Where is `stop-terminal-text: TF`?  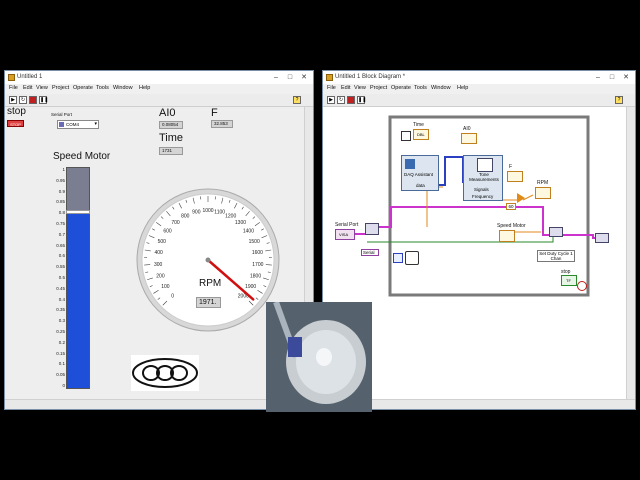 stop-terminal-text: TF is located at coordinates (568, 280).